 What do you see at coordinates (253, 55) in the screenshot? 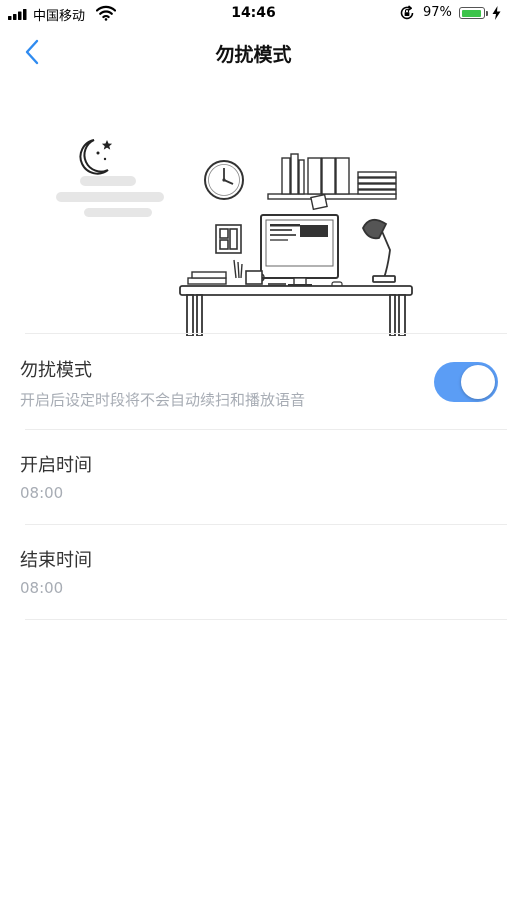
I see `page-title: 勿扰模式` at bounding box center [253, 55].